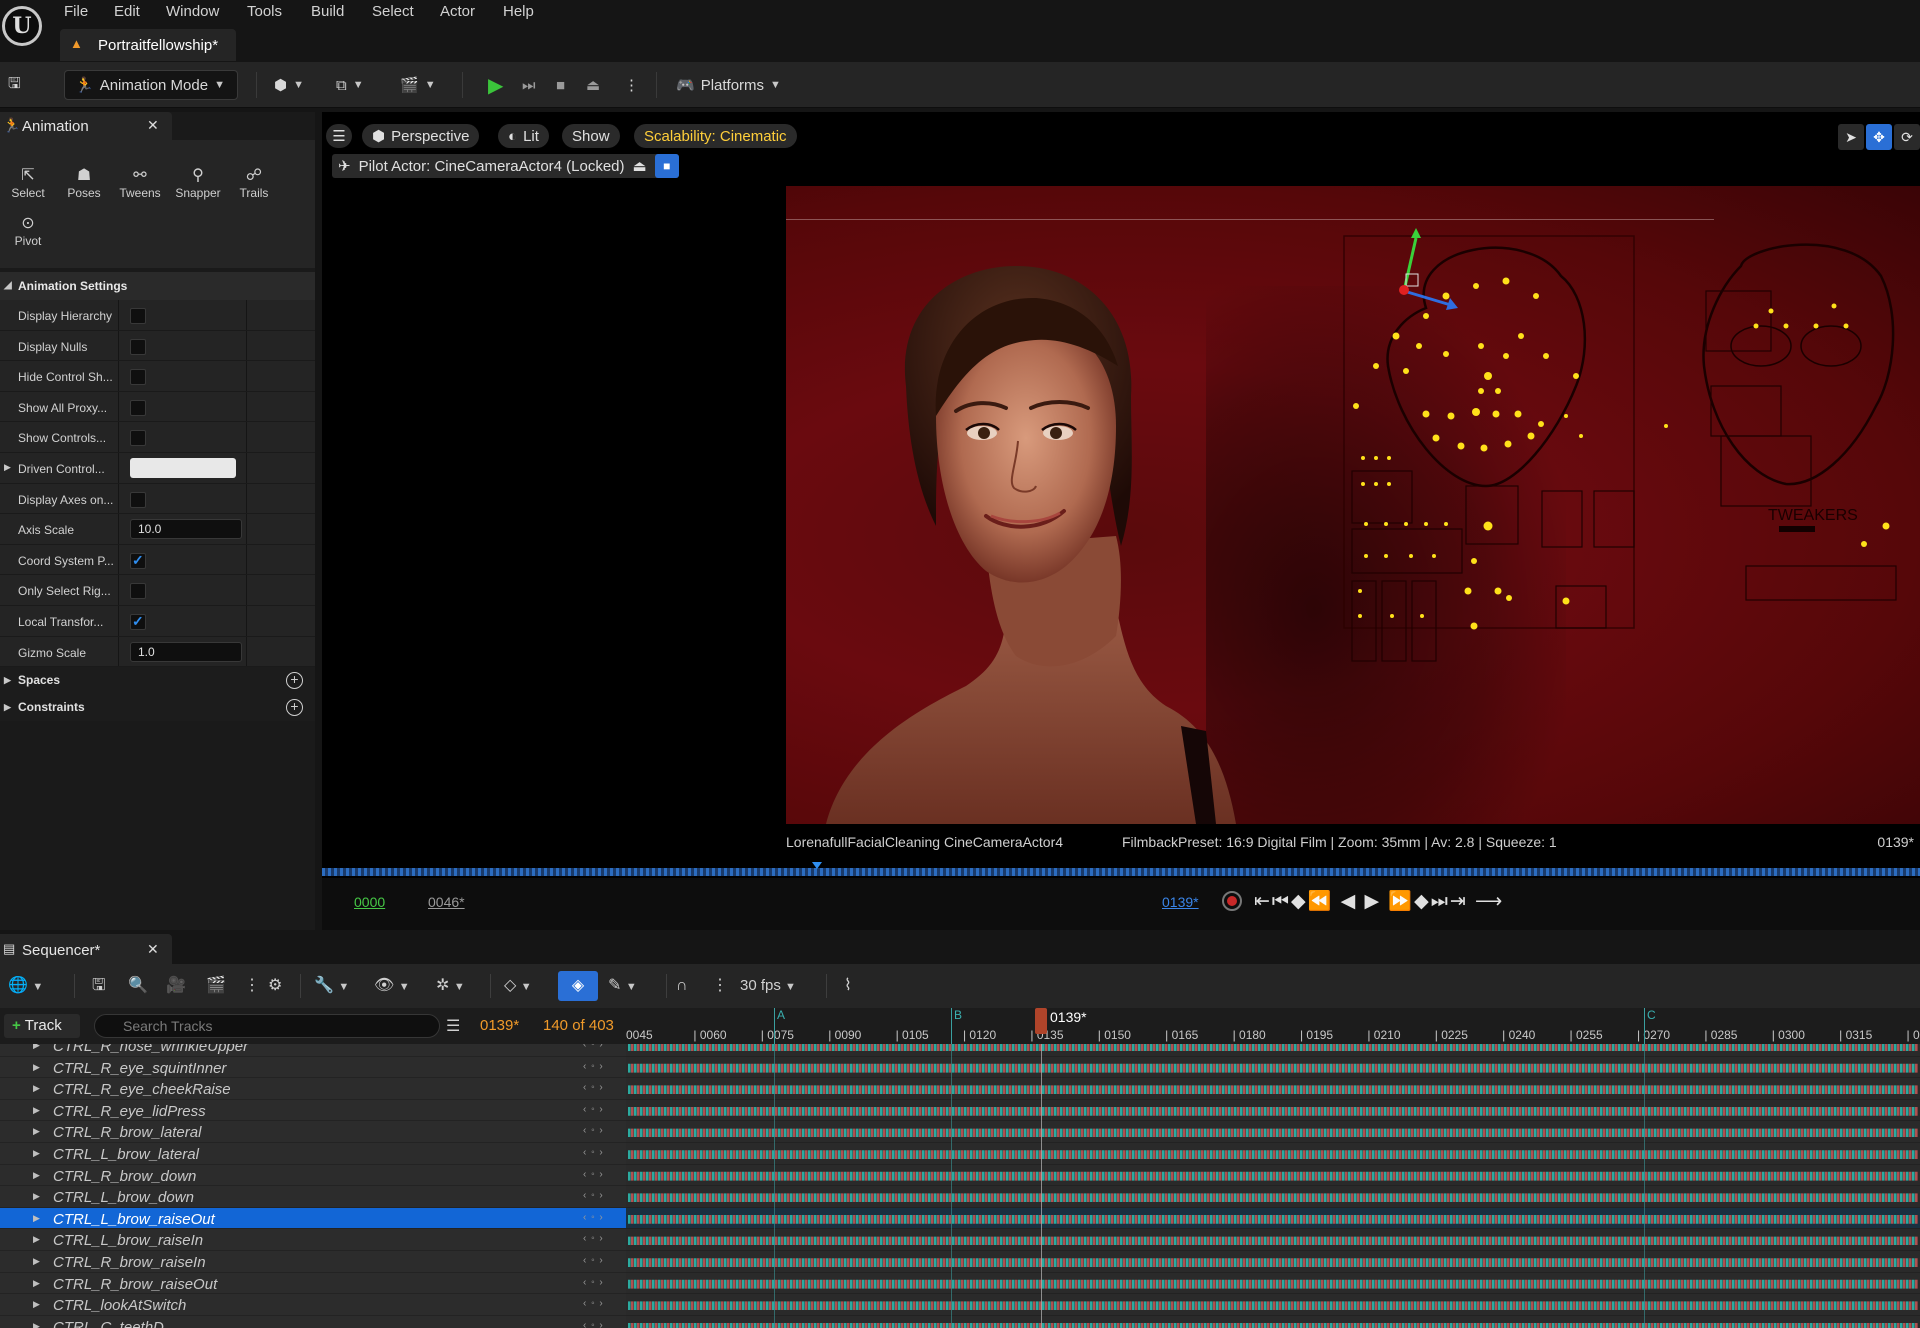 This screenshot has width=1920, height=1328. What do you see at coordinates (313, 1197) in the screenshot?
I see `track-row: ▶ CTRL_L_brow_down ‹ ◦ ›` at bounding box center [313, 1197].